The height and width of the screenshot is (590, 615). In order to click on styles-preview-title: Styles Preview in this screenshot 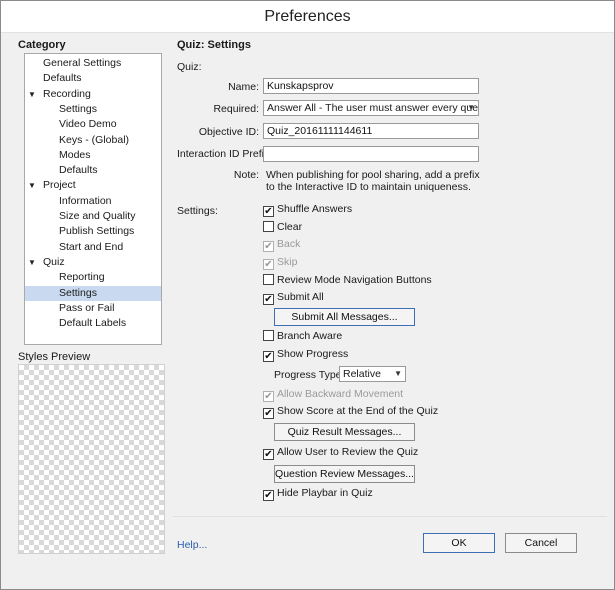, I will do `click(54, 357)`.